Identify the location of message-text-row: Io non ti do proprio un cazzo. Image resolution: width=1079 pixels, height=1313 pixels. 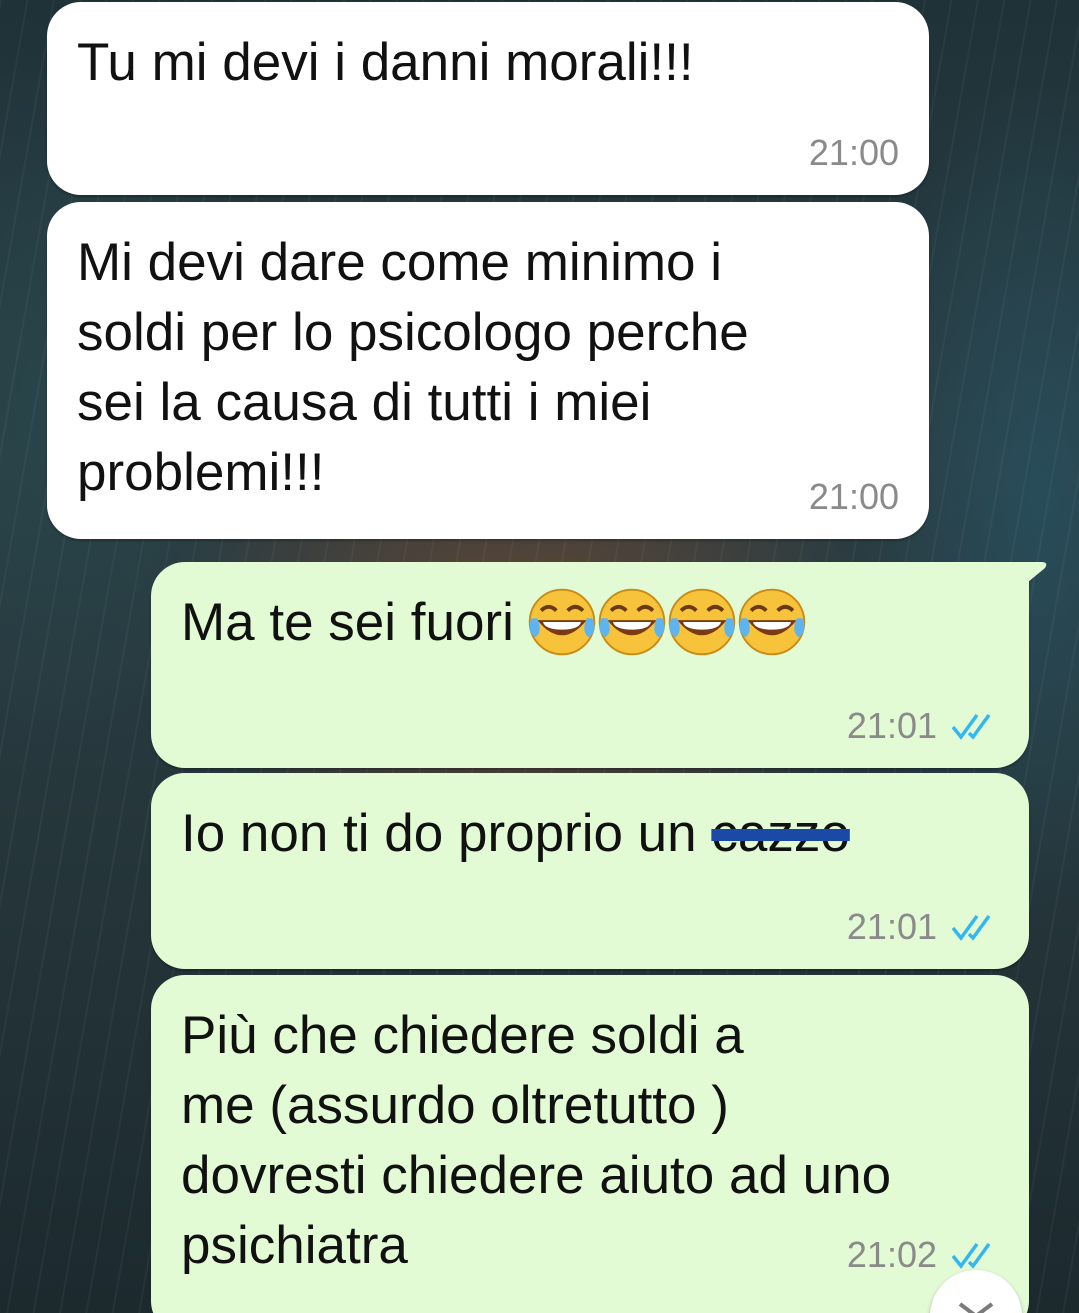
(590, 834).